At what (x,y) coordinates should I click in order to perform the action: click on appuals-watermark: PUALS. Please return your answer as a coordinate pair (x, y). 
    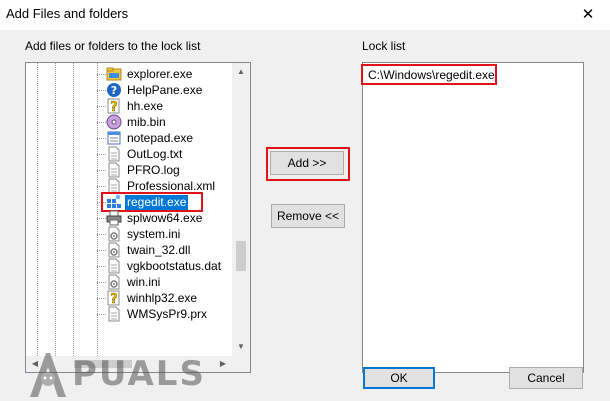
    Looking at the image, I should click on (117, 374).